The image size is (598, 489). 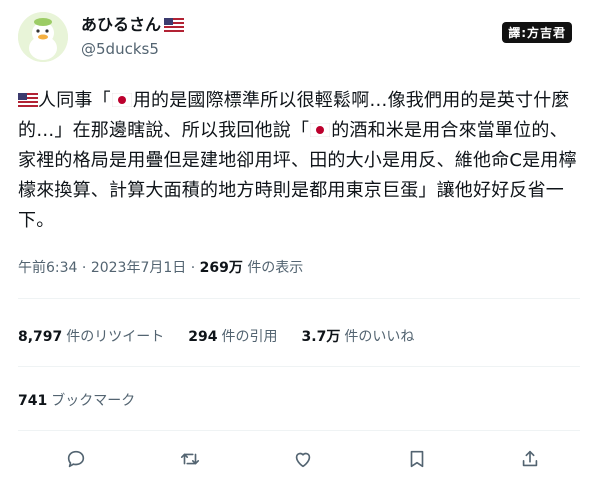 I want to click on tweet-time: 午前6:34, so click(x=47, y=268).